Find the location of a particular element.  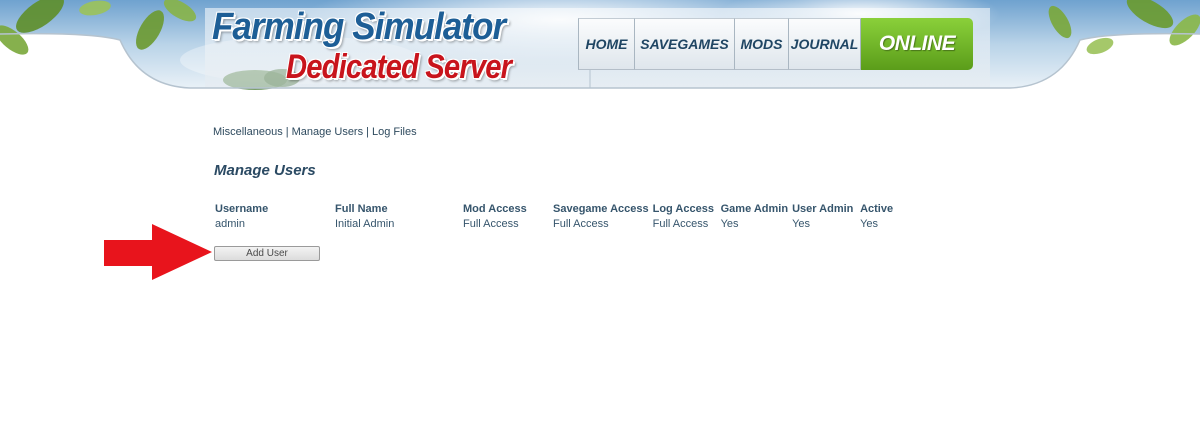

page-title: Manage Users is located at coordinates (265, 170).